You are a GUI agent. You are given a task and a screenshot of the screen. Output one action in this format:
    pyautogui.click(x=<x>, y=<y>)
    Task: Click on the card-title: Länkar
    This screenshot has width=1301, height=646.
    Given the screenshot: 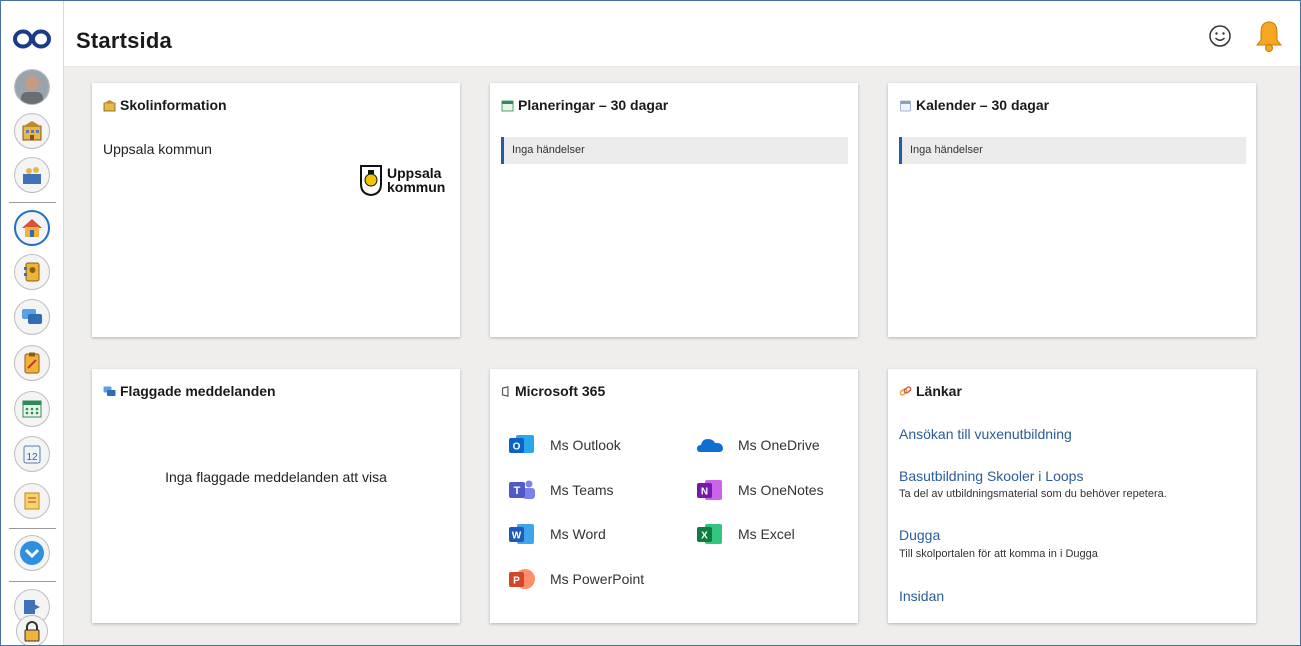 What is the action you would take?
    pyautogui.click(x=930, y=391)
    